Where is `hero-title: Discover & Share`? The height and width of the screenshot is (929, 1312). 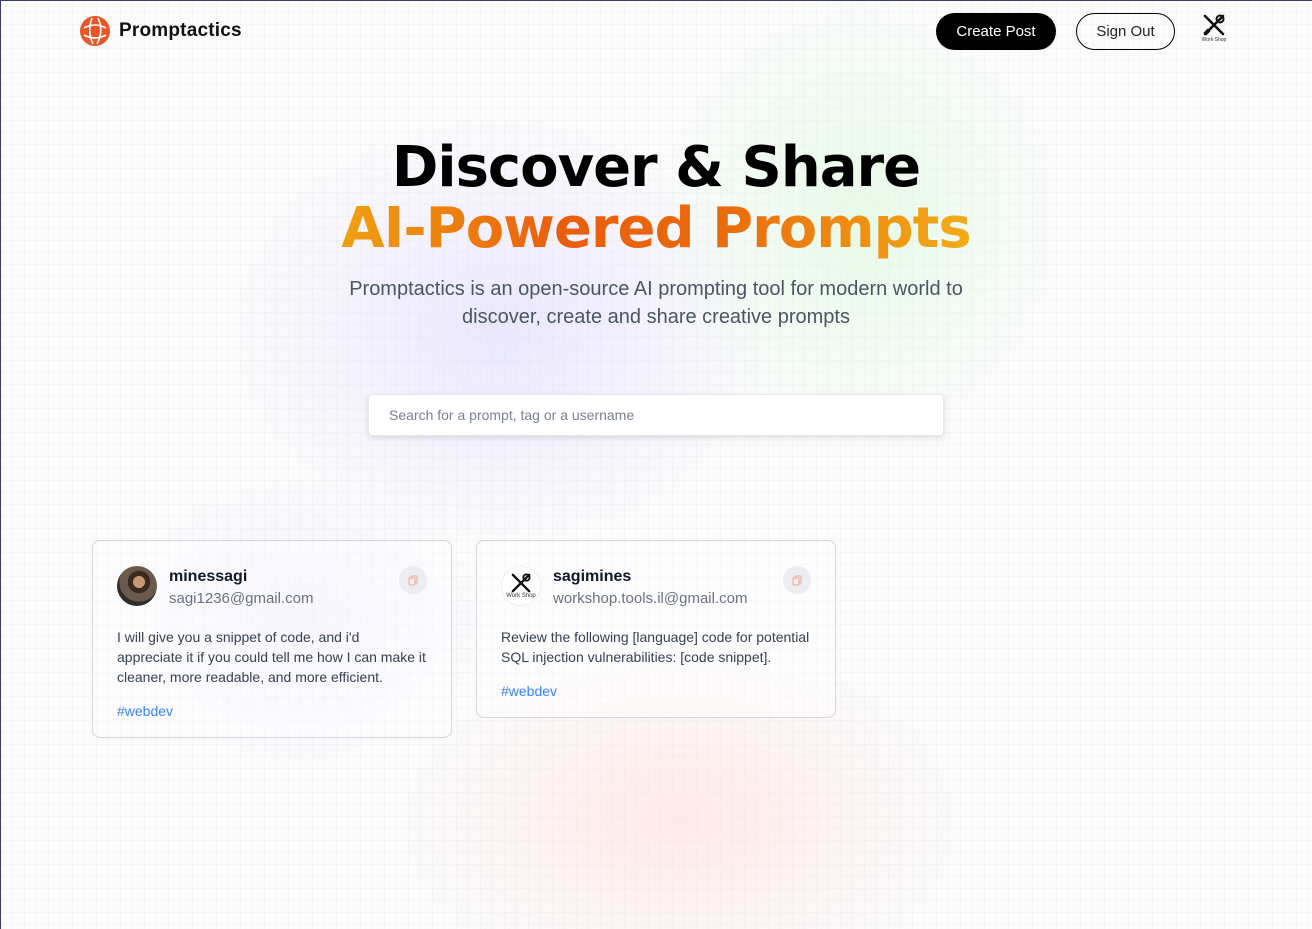 hero-title: Discover & Share is located at coordinates (656, 167).